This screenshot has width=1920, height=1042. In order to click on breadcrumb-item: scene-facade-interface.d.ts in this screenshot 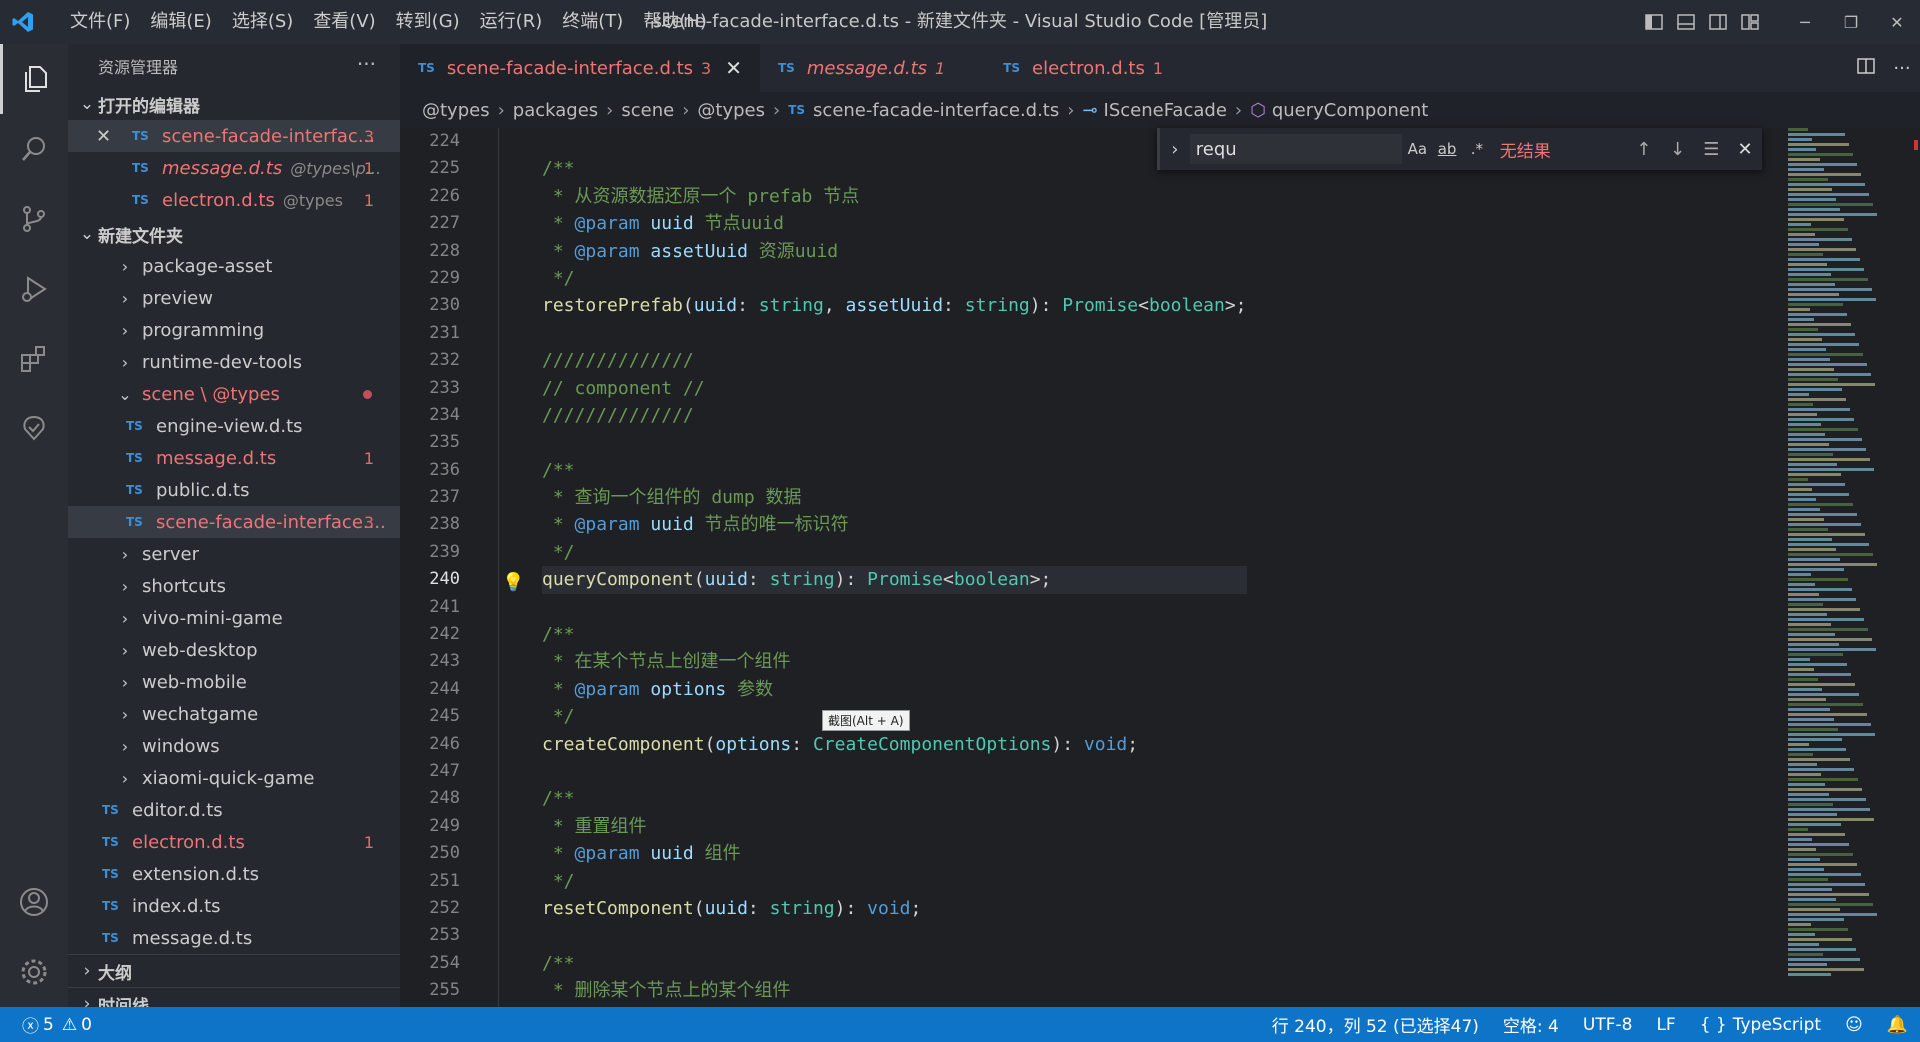, I will do `click(936, 110)`.